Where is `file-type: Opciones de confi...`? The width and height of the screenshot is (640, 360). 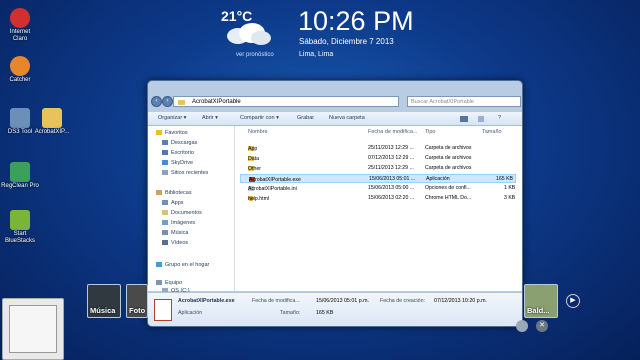
file-type: Opciones de confi... is located at coordinates (448, 188).